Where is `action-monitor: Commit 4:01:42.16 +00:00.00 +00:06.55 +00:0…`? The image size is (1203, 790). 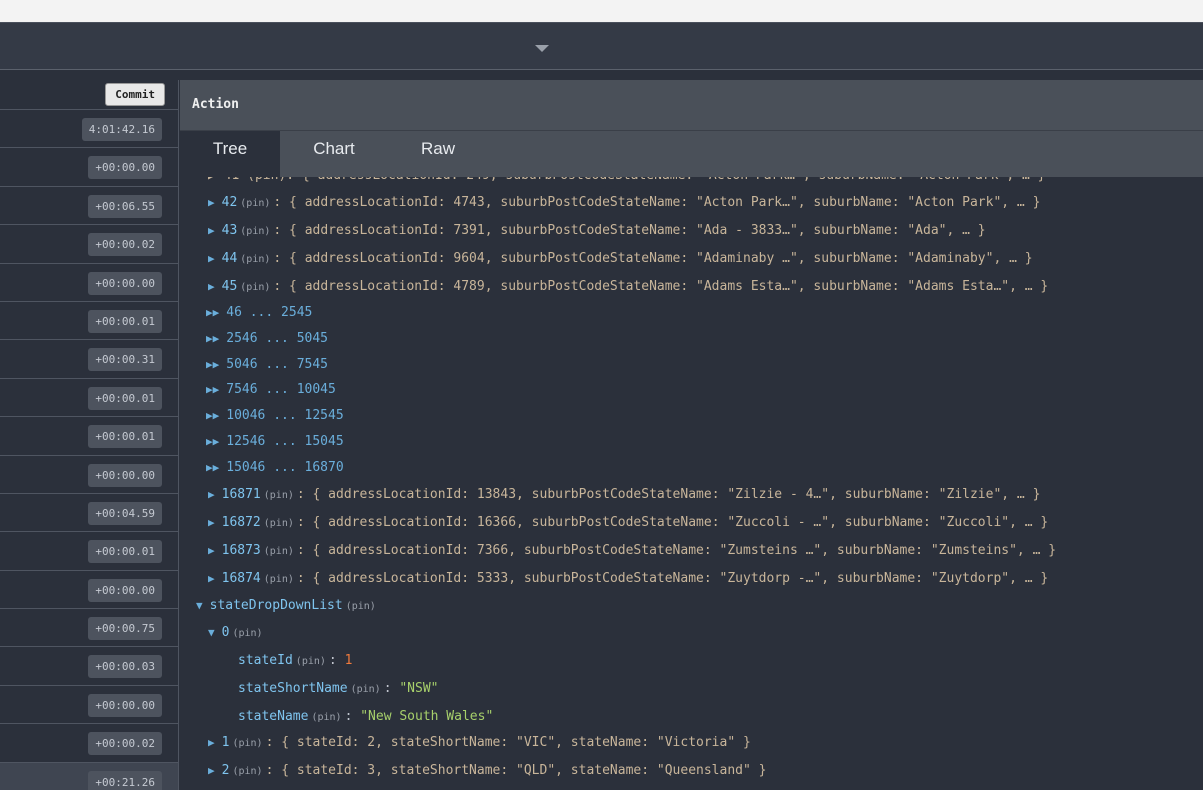 action-monitor: Commit 4:01:42.16 +00:00.00 +00:06.55 +00:0… is located at coordinates (89, 435).